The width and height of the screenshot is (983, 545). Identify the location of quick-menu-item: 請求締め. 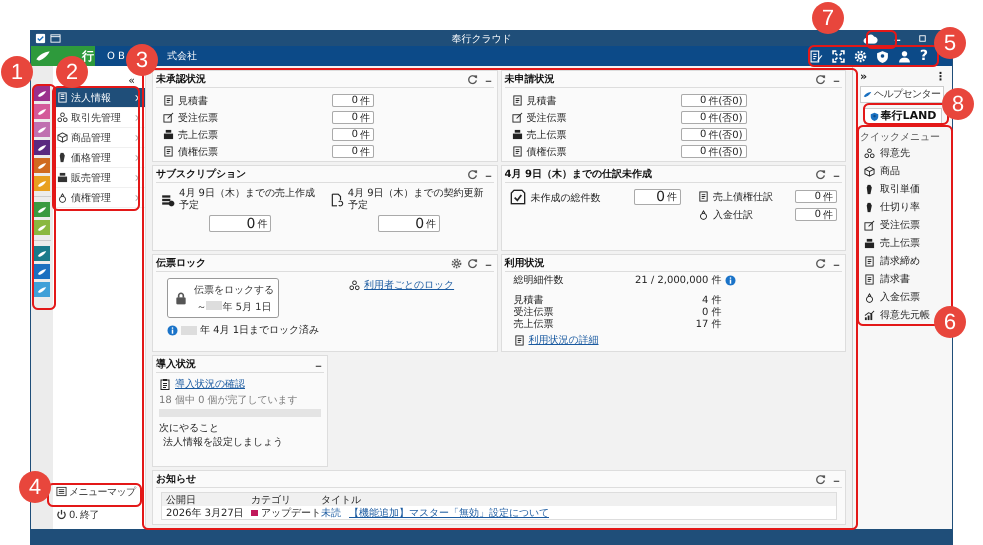
(890, 261).